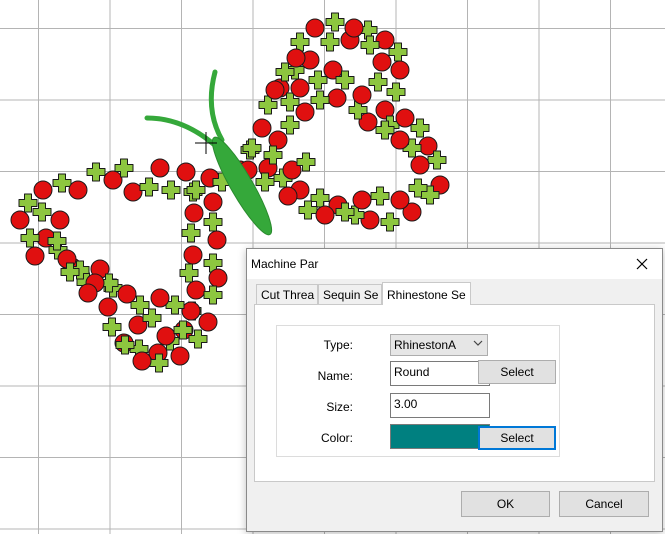 This screenshot has width=665, height=534. What do you see at coordinates (350, 294) in the screenshot?
I see `tab-sequin: Sequin Se` at bounding box center [350, 294].